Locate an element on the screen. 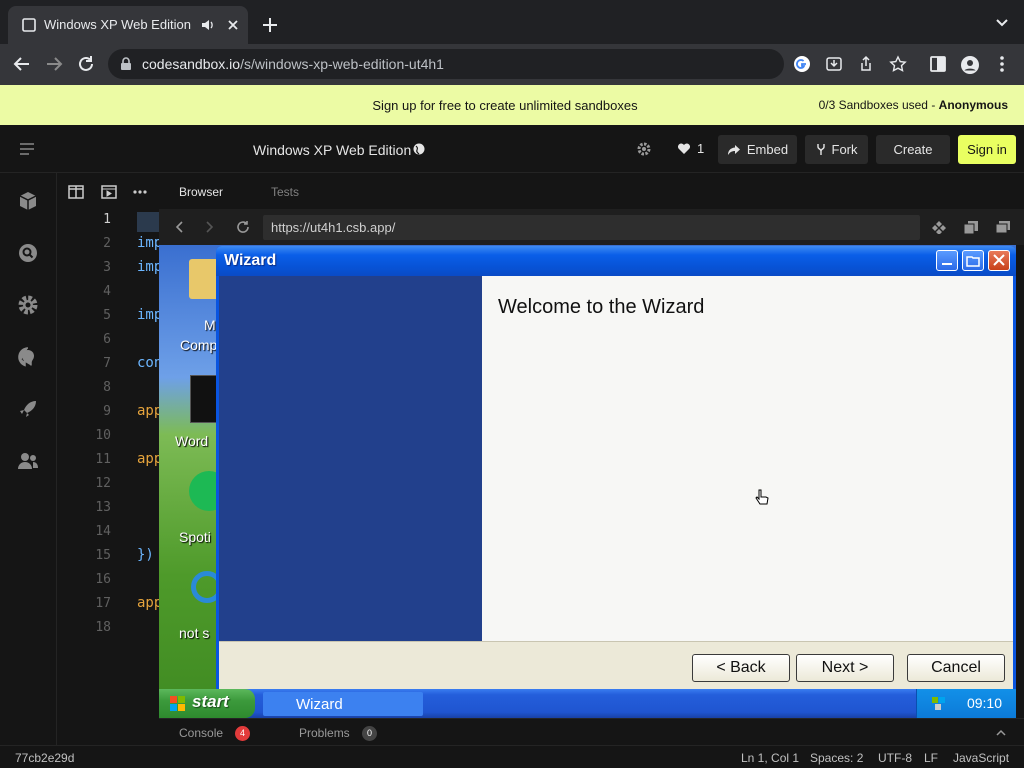  line-number: 12 is located at coordinates (103, 483).